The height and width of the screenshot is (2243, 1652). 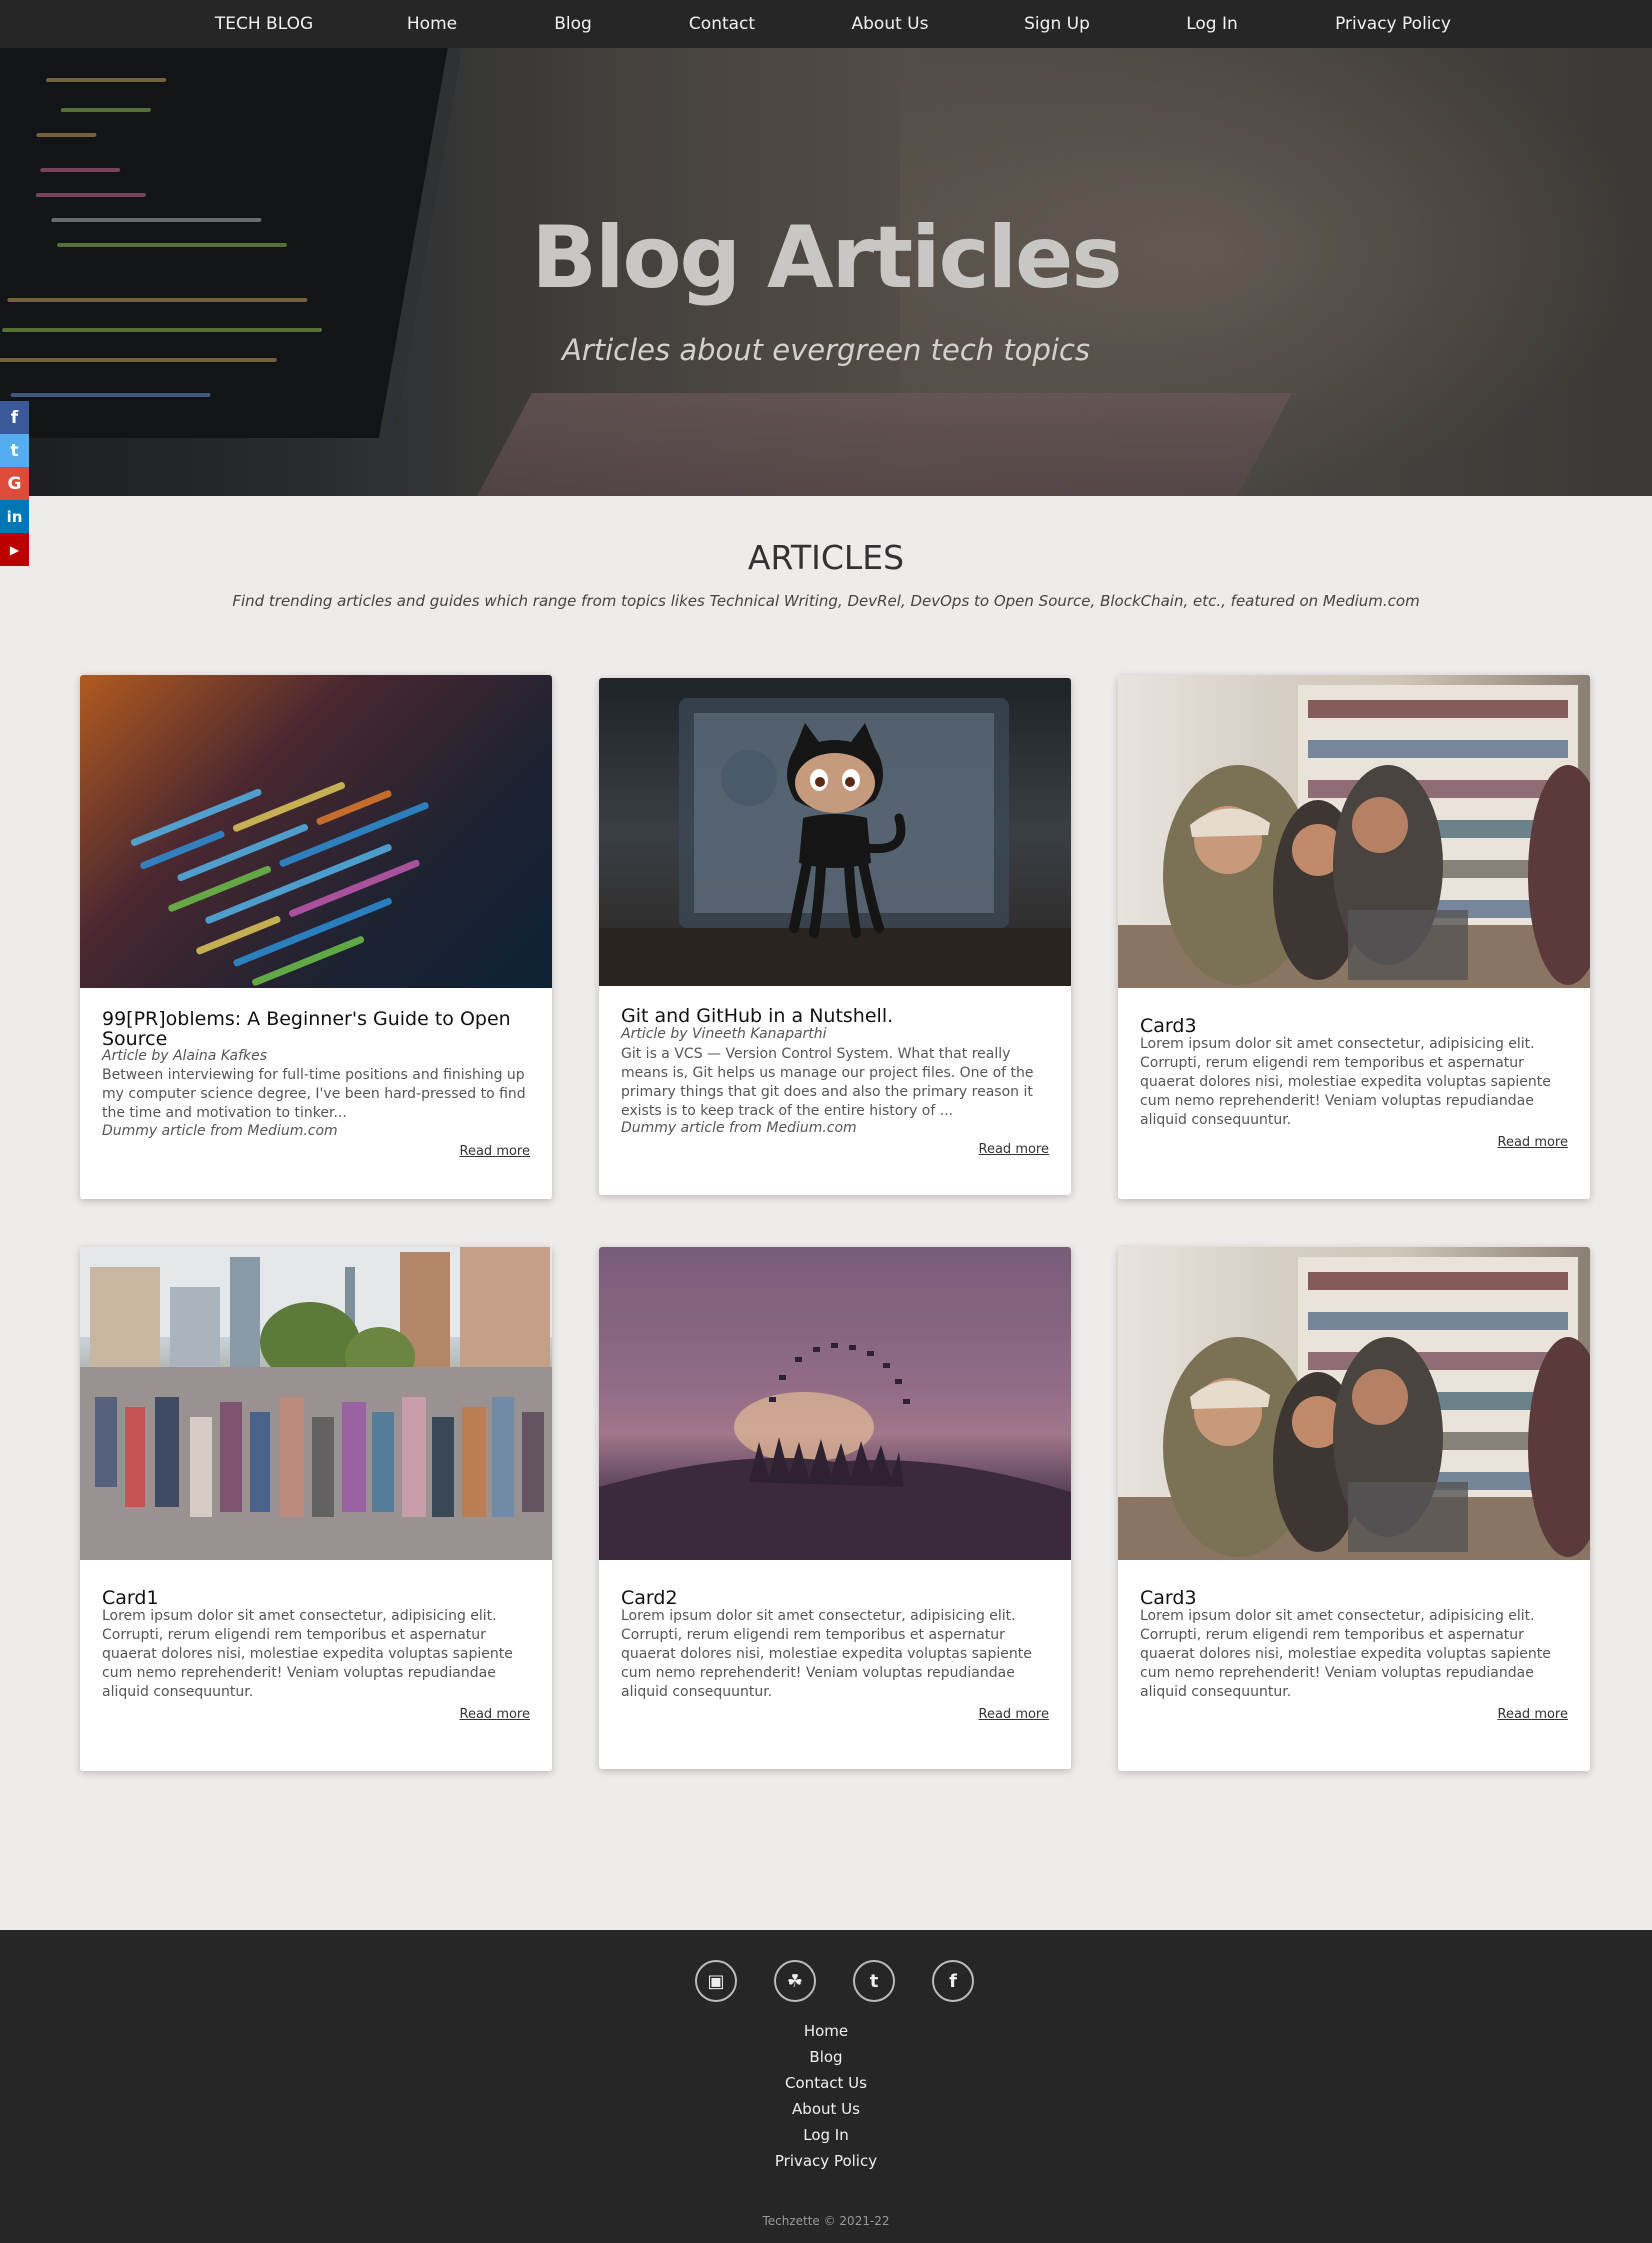 I want to click on articles-heading: ARTICLES, so click(x=826, y=557).